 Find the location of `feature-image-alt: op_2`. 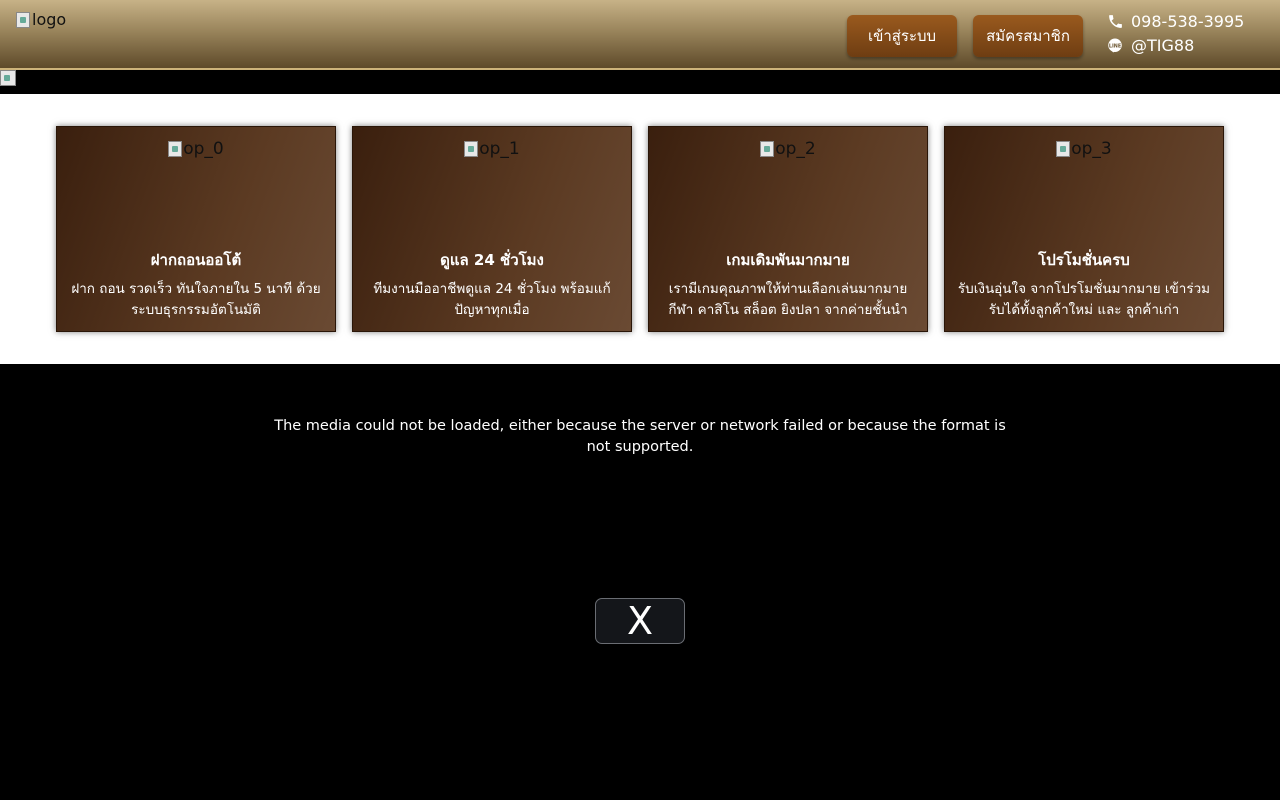

feature-image-alt: op_2 is located at coordinates (795, 149).